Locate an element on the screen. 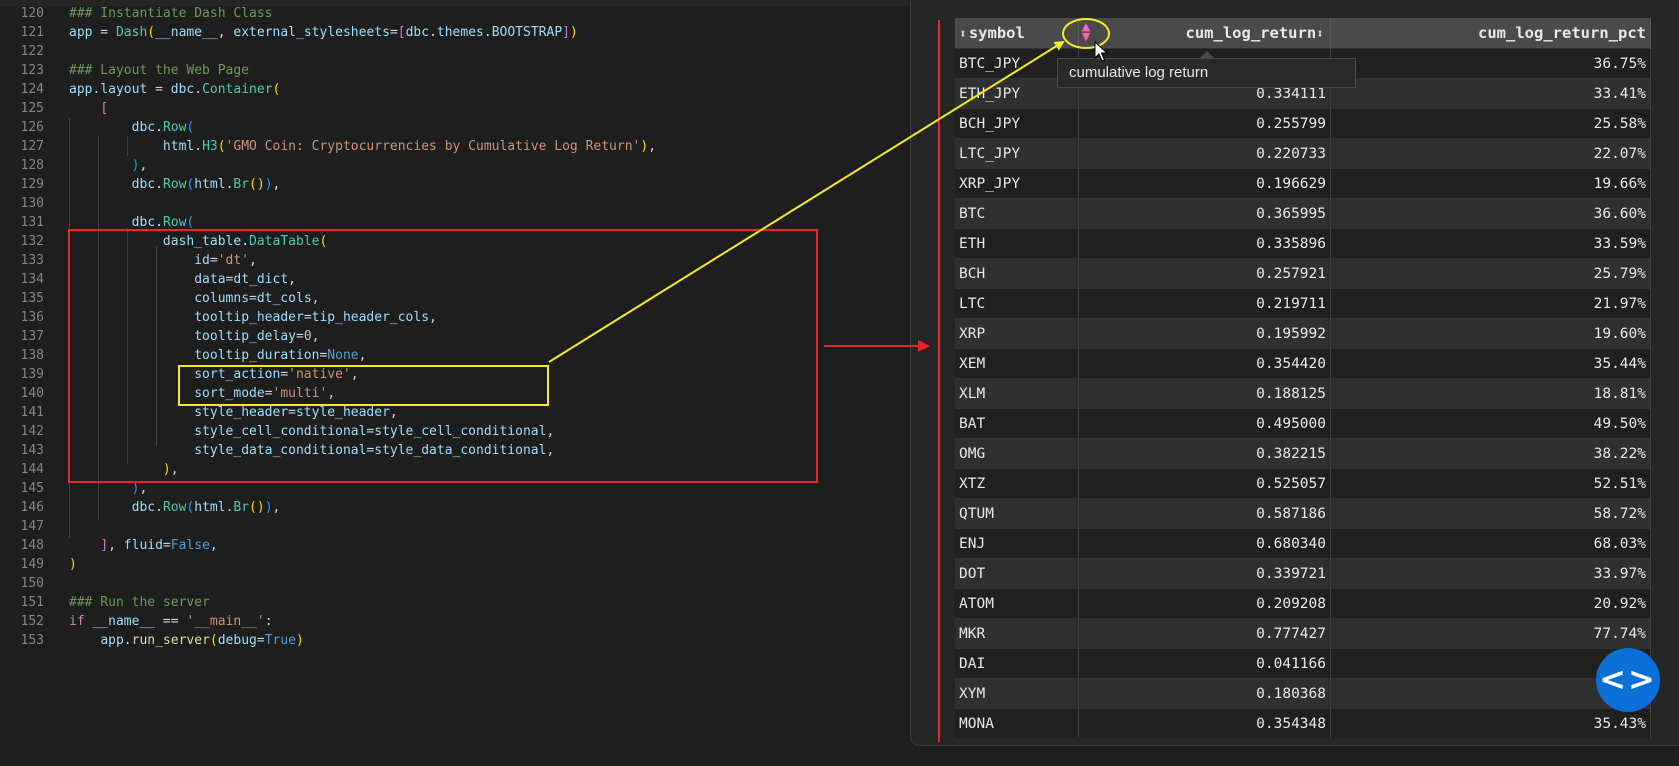  table-cell: 0.257921 is located at coordinates (1204, 273).